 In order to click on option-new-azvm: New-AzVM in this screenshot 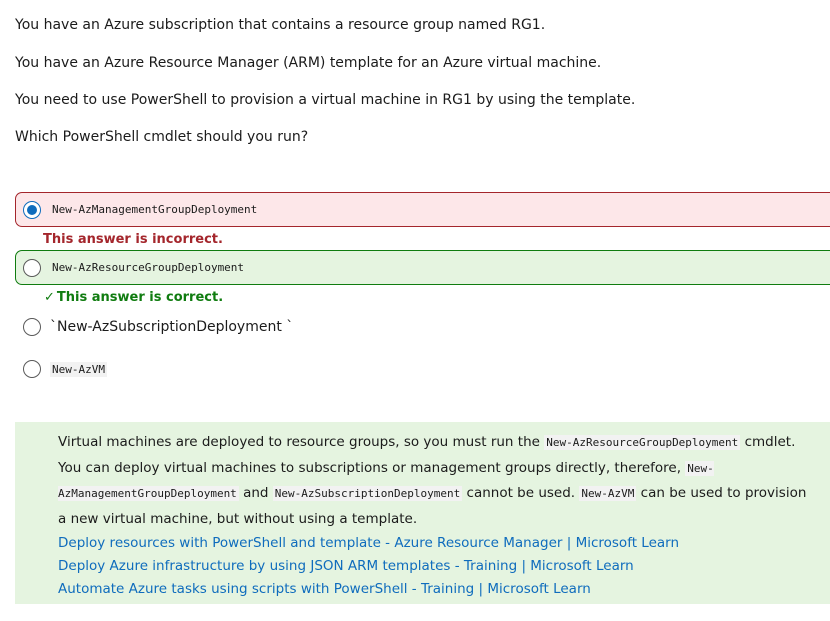, I will do `click(61, 369)`.